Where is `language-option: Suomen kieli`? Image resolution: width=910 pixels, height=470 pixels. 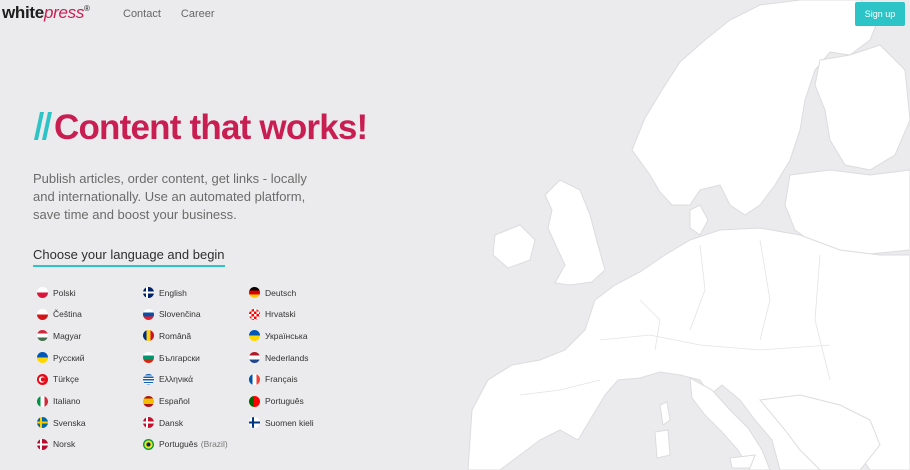
language-option: Suomen kieli is located at coordinates (281, 423).